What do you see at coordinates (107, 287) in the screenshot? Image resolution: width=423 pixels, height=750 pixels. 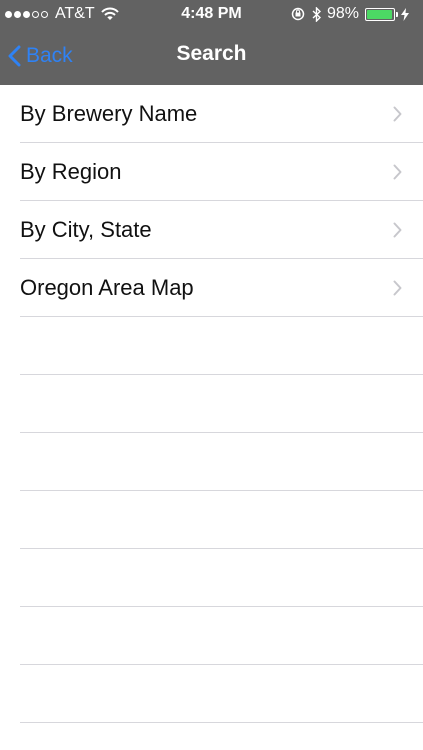 I see `list-item-label: Oregon Area Map` at bounding box center [107, 287].